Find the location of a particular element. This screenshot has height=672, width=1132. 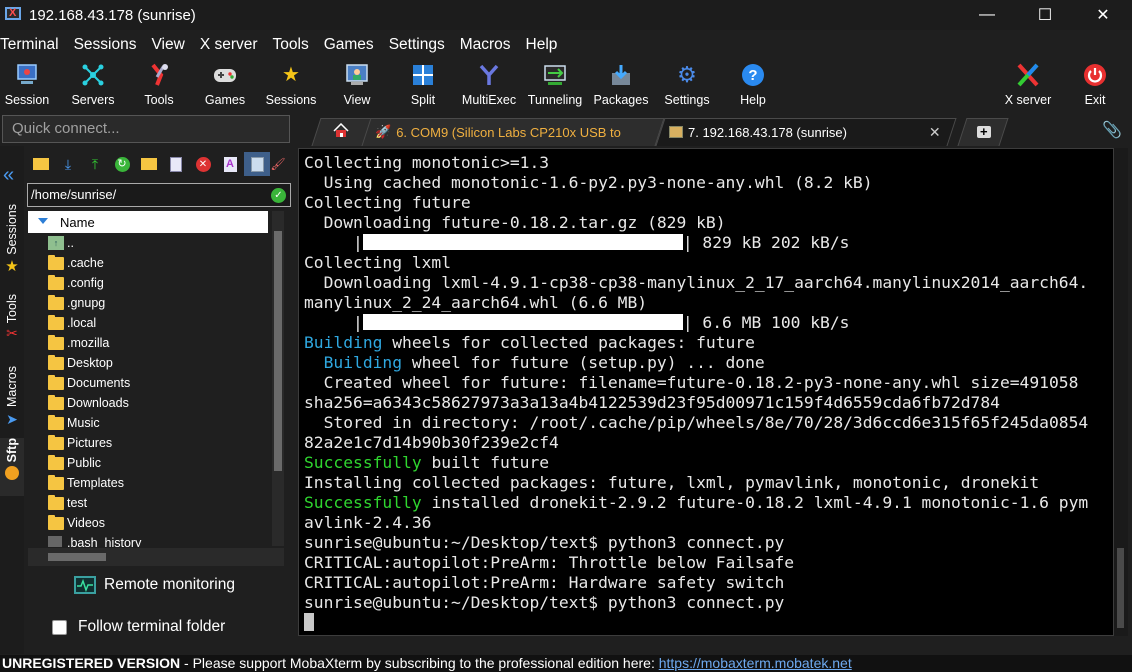

sftp-path-input: /home/sunrise/ ✓ is located at coordinates (159, 195).